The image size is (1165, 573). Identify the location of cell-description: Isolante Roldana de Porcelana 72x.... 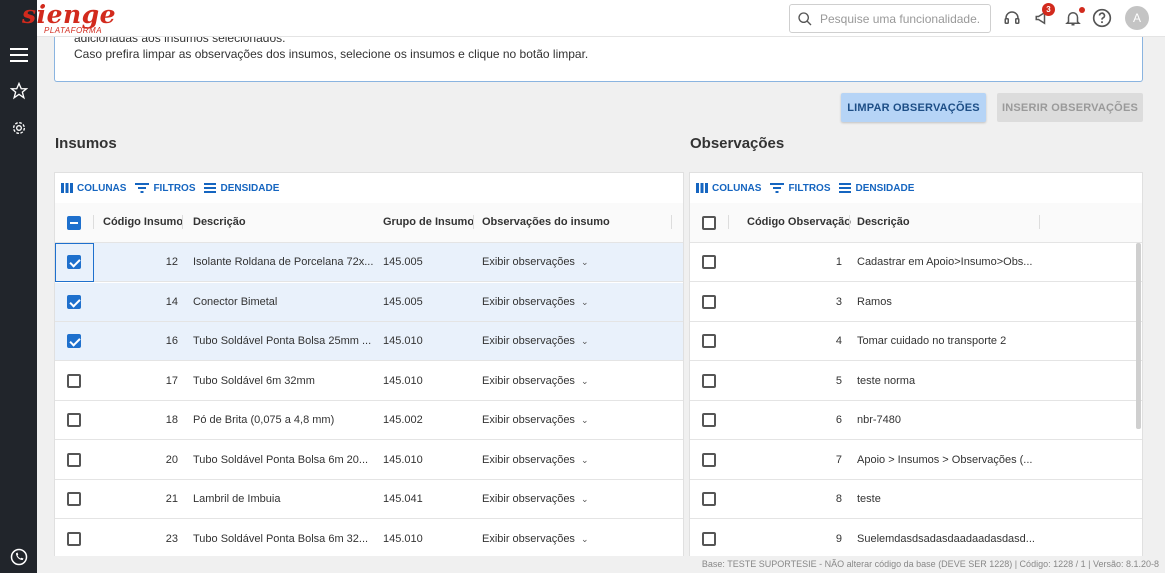
(283, 262).